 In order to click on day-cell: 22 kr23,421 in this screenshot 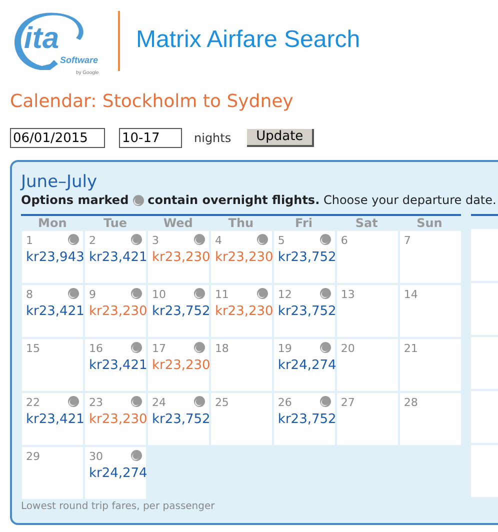, I will do `click(52, 419)`.